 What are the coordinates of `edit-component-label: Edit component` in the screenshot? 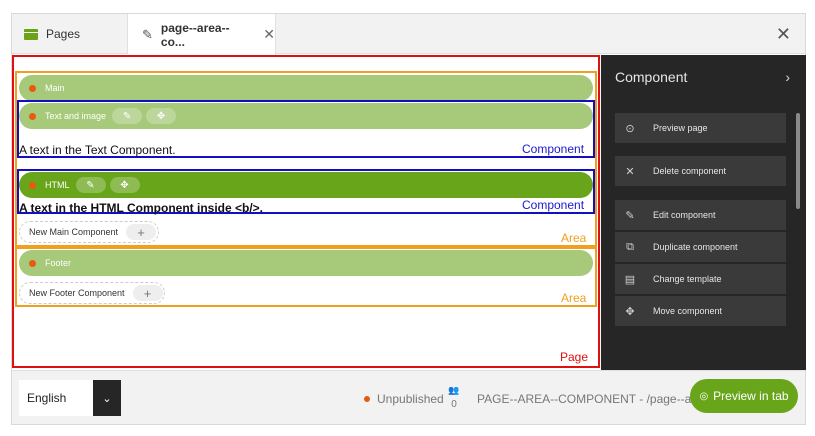 It's located at (684, 215).